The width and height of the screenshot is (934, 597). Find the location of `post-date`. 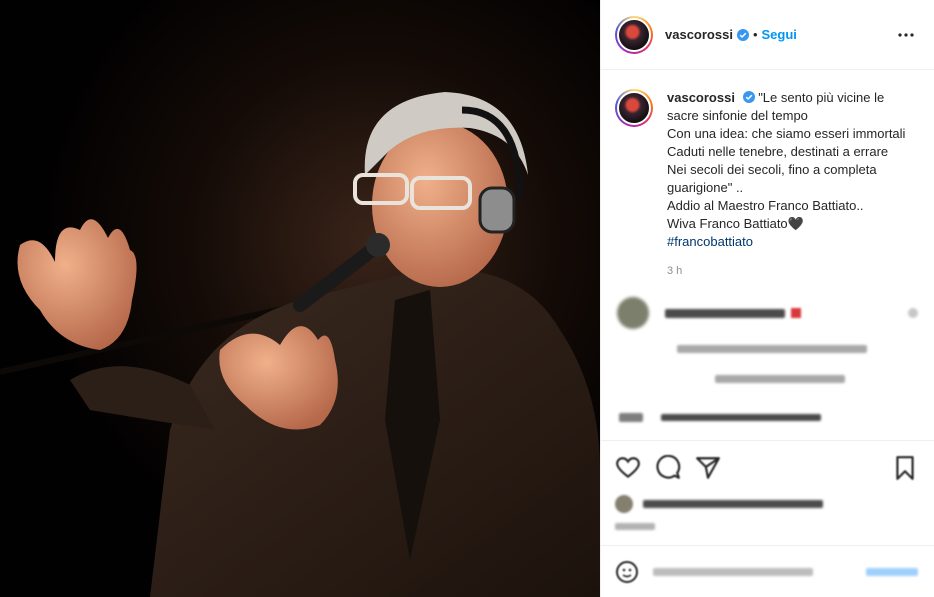

post-date is located at coordinates (635, 526).